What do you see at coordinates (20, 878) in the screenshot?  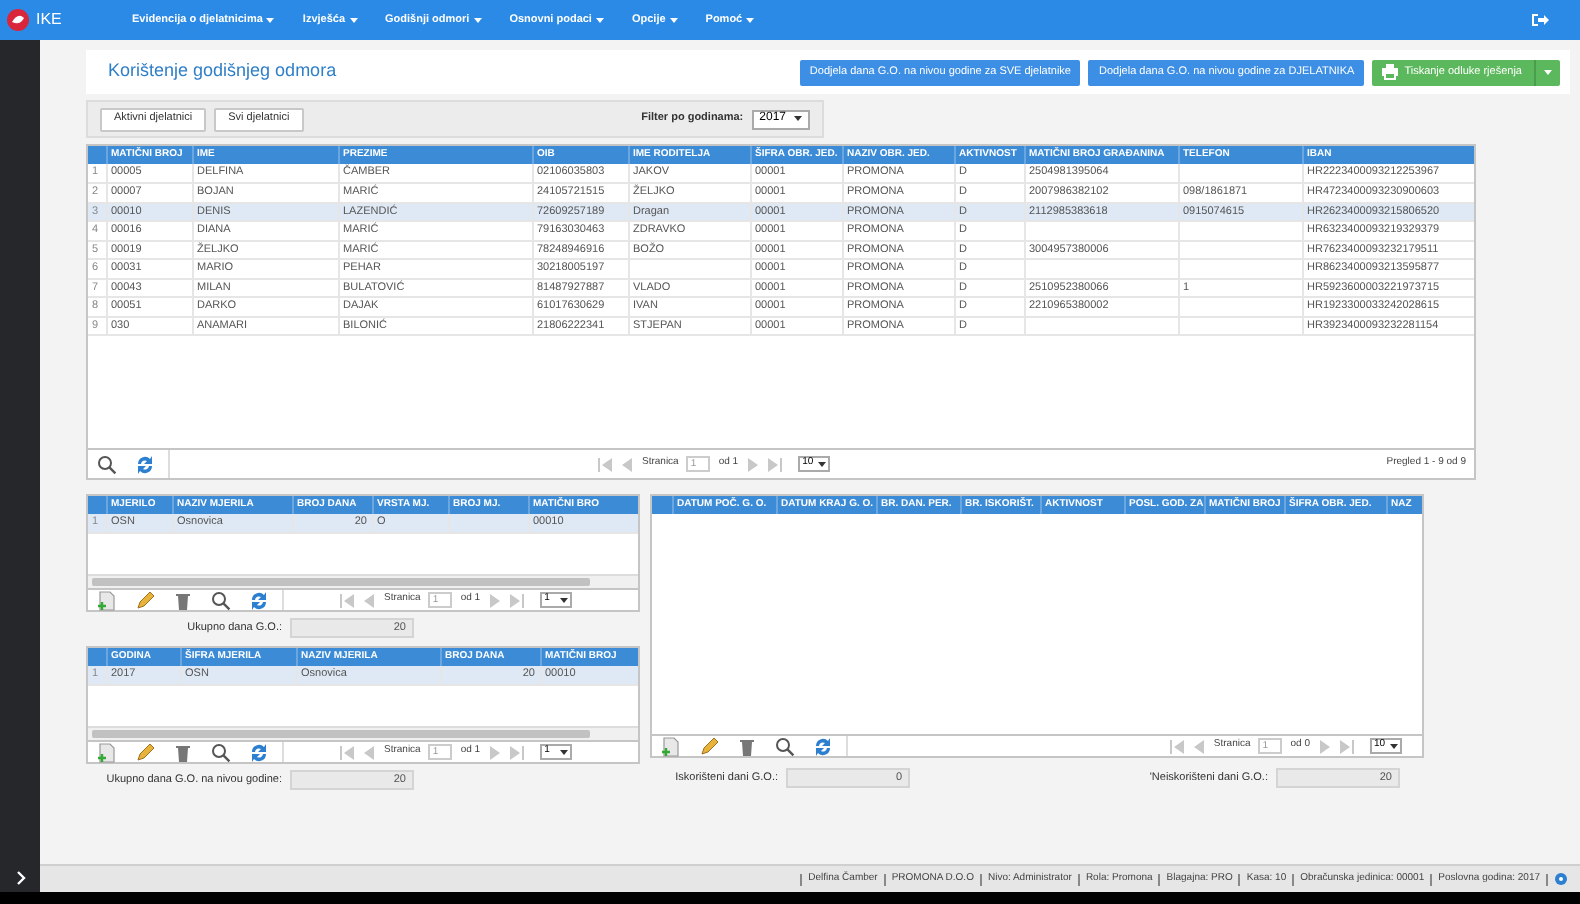 I see `expand-icon` at bounding box center [20, 878].